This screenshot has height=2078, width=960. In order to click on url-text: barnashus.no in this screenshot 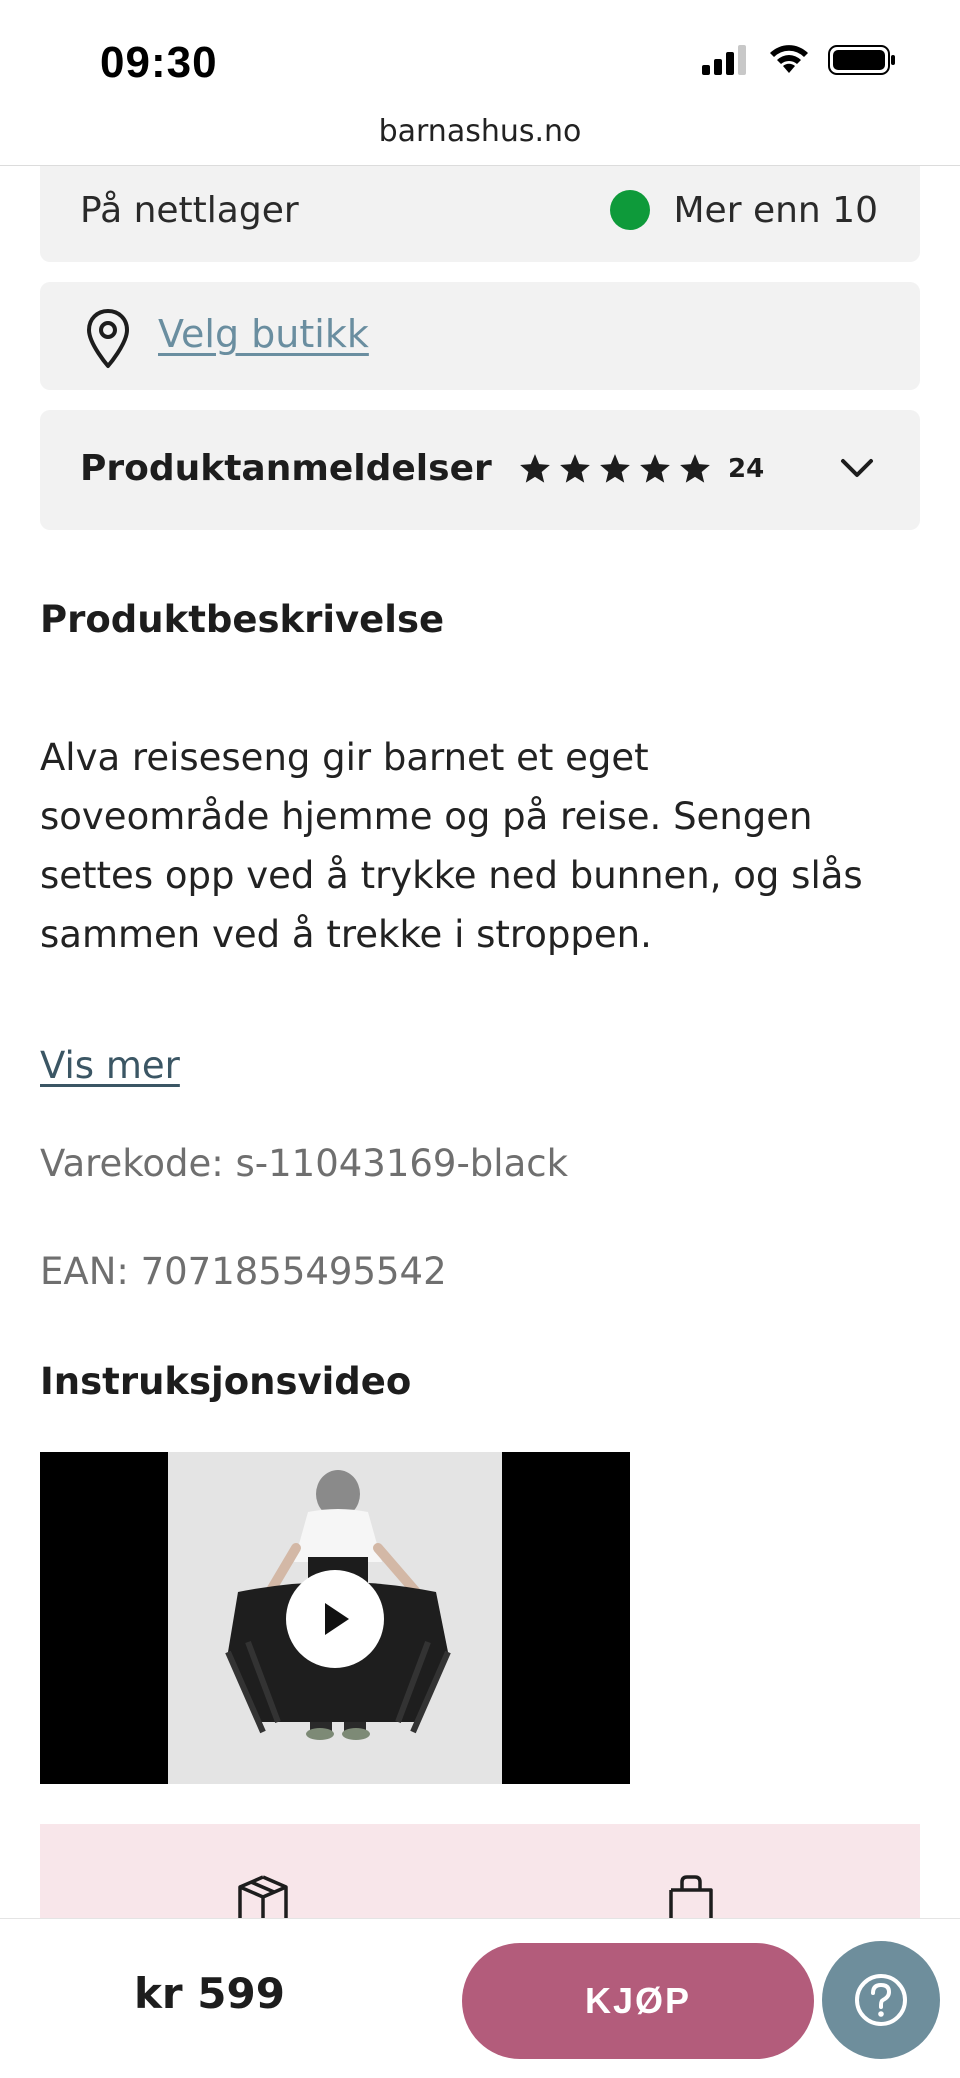, I will do `click(480, 131)`.